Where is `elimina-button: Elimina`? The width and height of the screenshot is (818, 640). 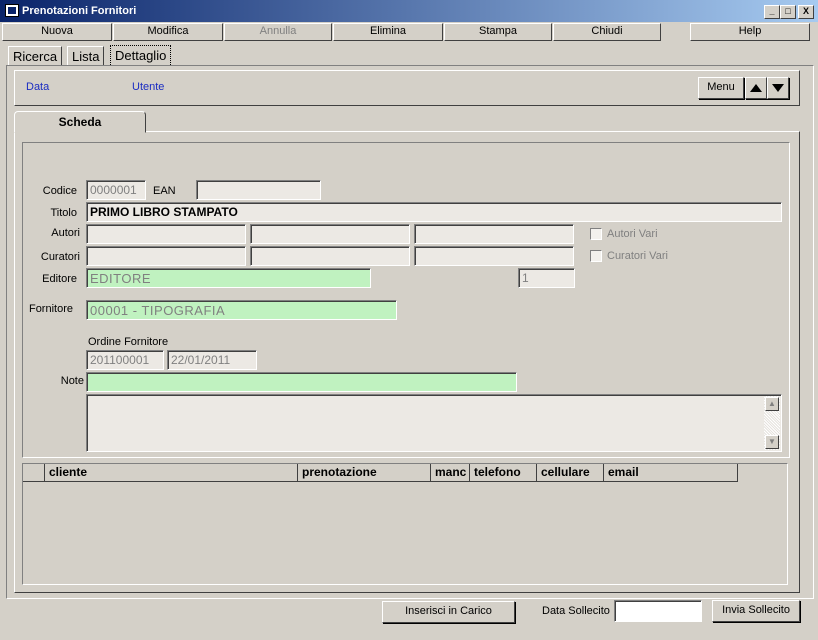 elimina-button: Elimina is located at coordinates (388, 32).